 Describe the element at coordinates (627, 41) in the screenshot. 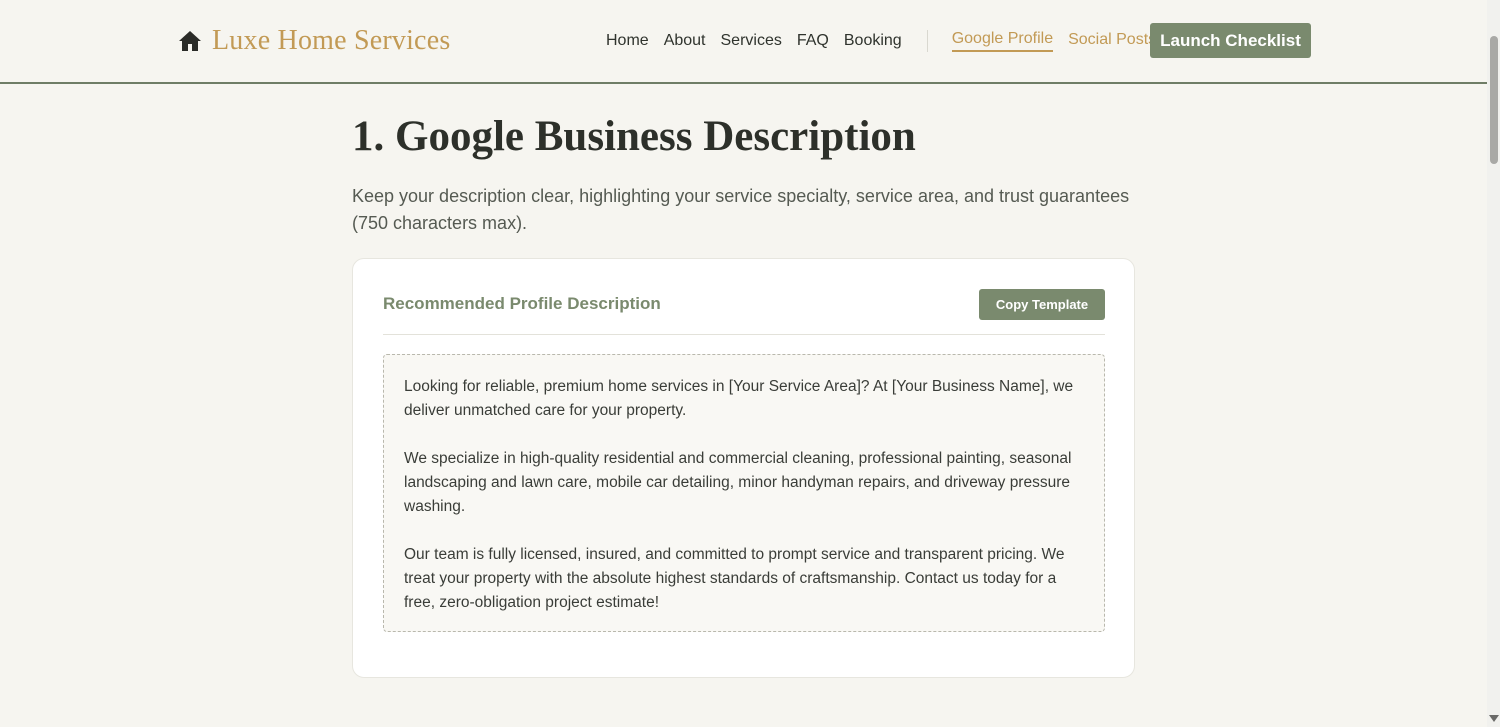

I see `nav-home: Home` at that location.